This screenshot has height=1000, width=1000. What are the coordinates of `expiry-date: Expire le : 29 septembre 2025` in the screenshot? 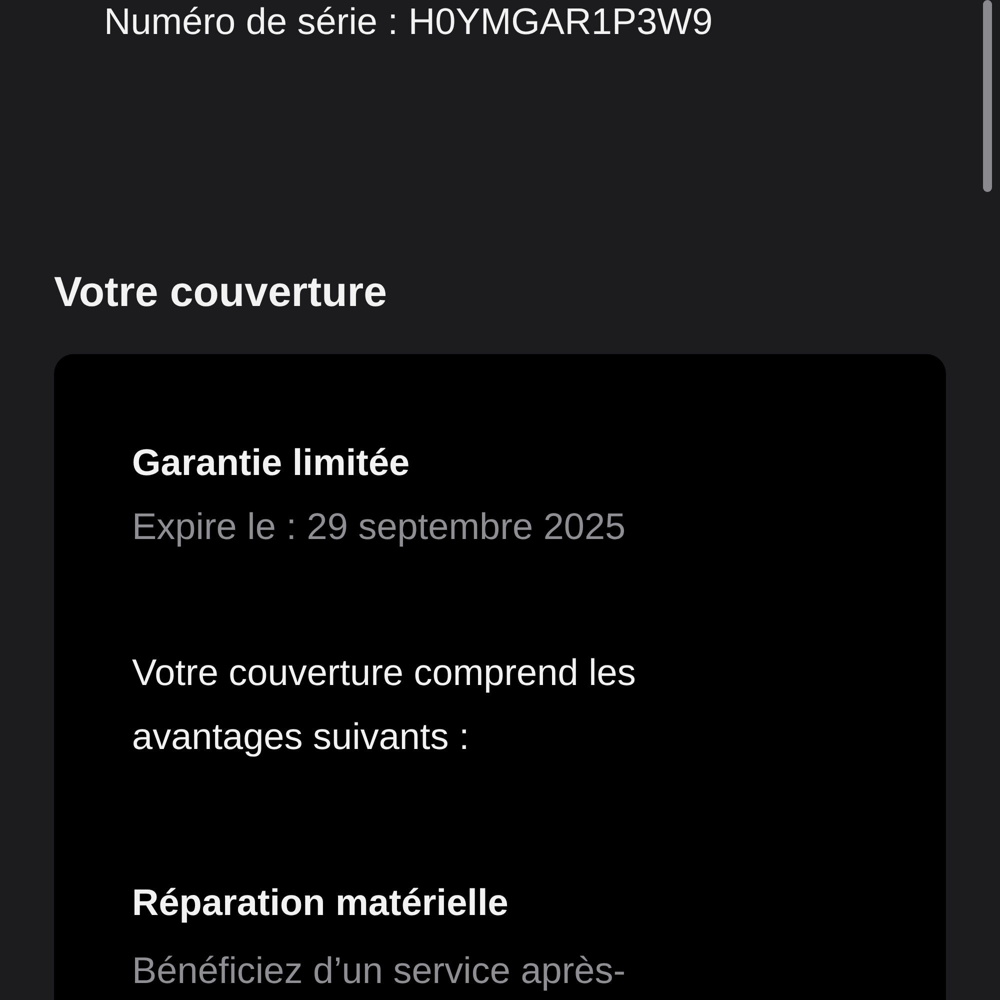 It's located at (379, 527).